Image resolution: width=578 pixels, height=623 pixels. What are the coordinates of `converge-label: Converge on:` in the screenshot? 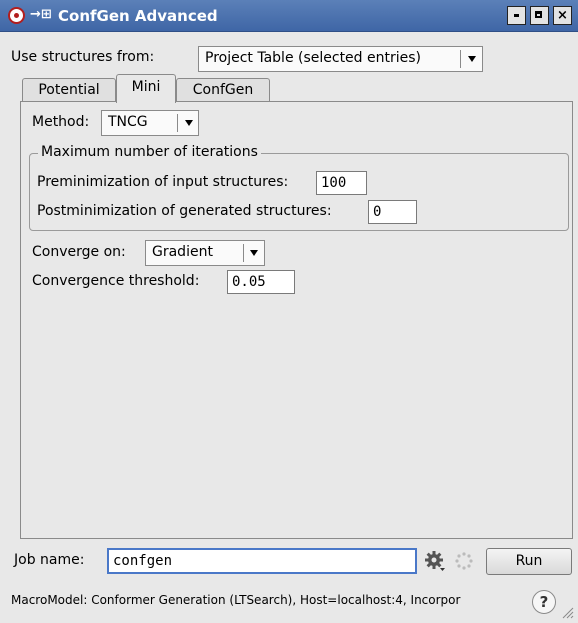 It's located at (79, 252).